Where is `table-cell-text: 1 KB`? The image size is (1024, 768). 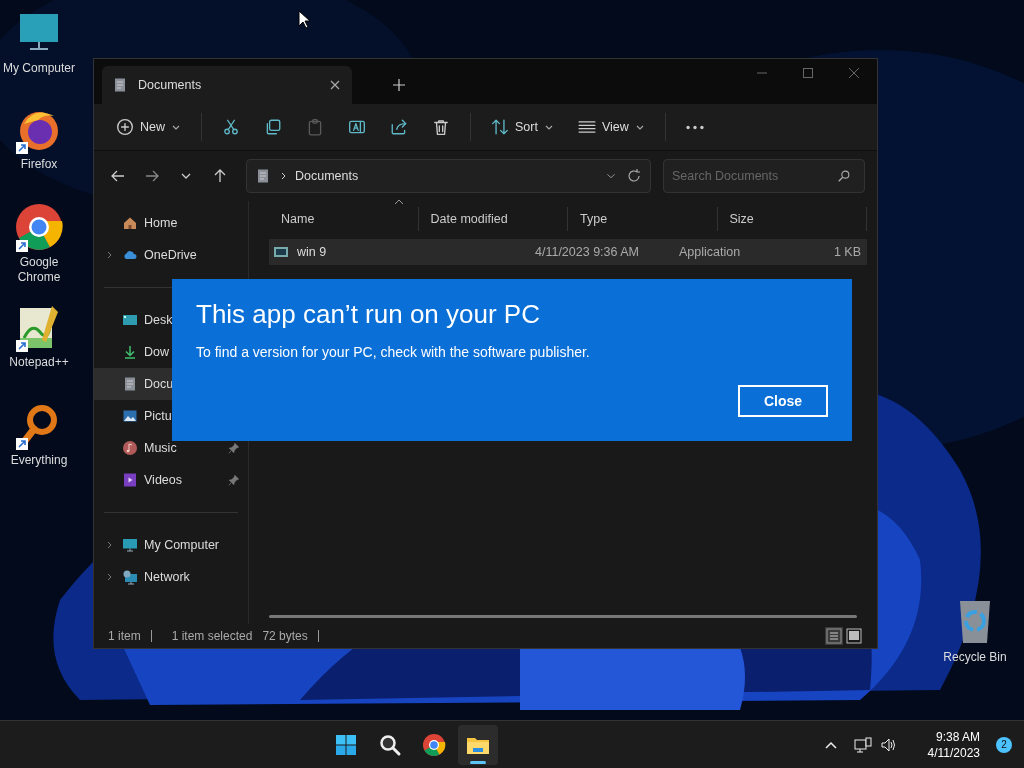 table-cell-text: 1 KB is located at coordinates (847, 252).